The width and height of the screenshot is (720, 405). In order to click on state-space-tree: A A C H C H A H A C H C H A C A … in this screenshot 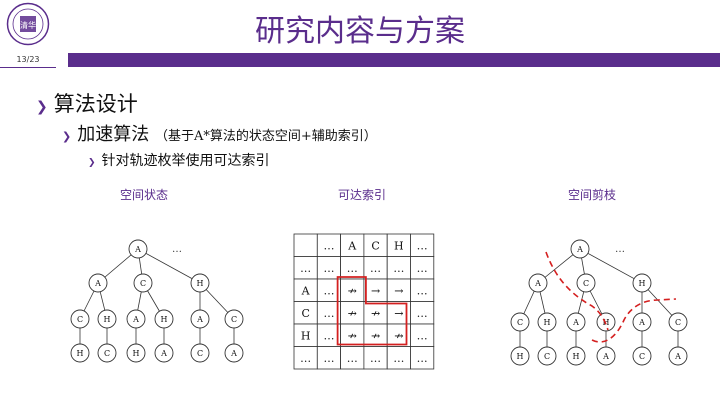, I will do `click(157, 301)`.